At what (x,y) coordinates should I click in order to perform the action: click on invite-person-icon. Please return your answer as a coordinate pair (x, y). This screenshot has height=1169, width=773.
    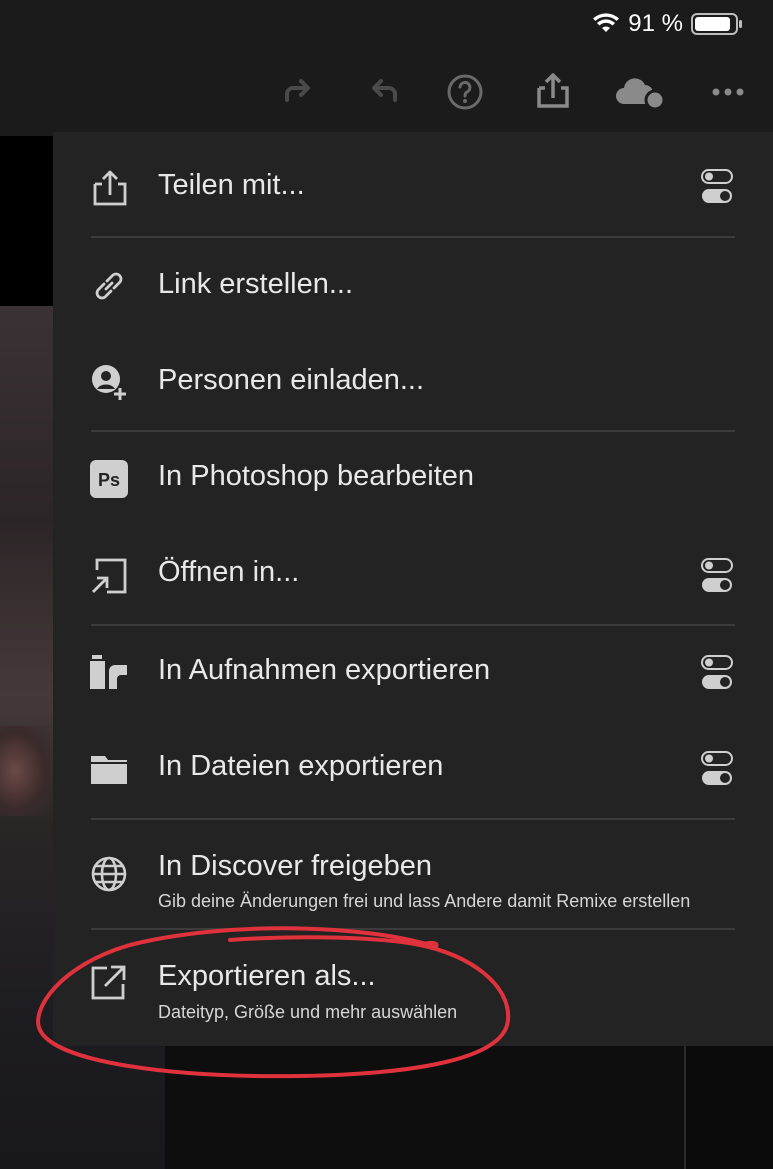
    Looking at the image, I should click on (109, 382).